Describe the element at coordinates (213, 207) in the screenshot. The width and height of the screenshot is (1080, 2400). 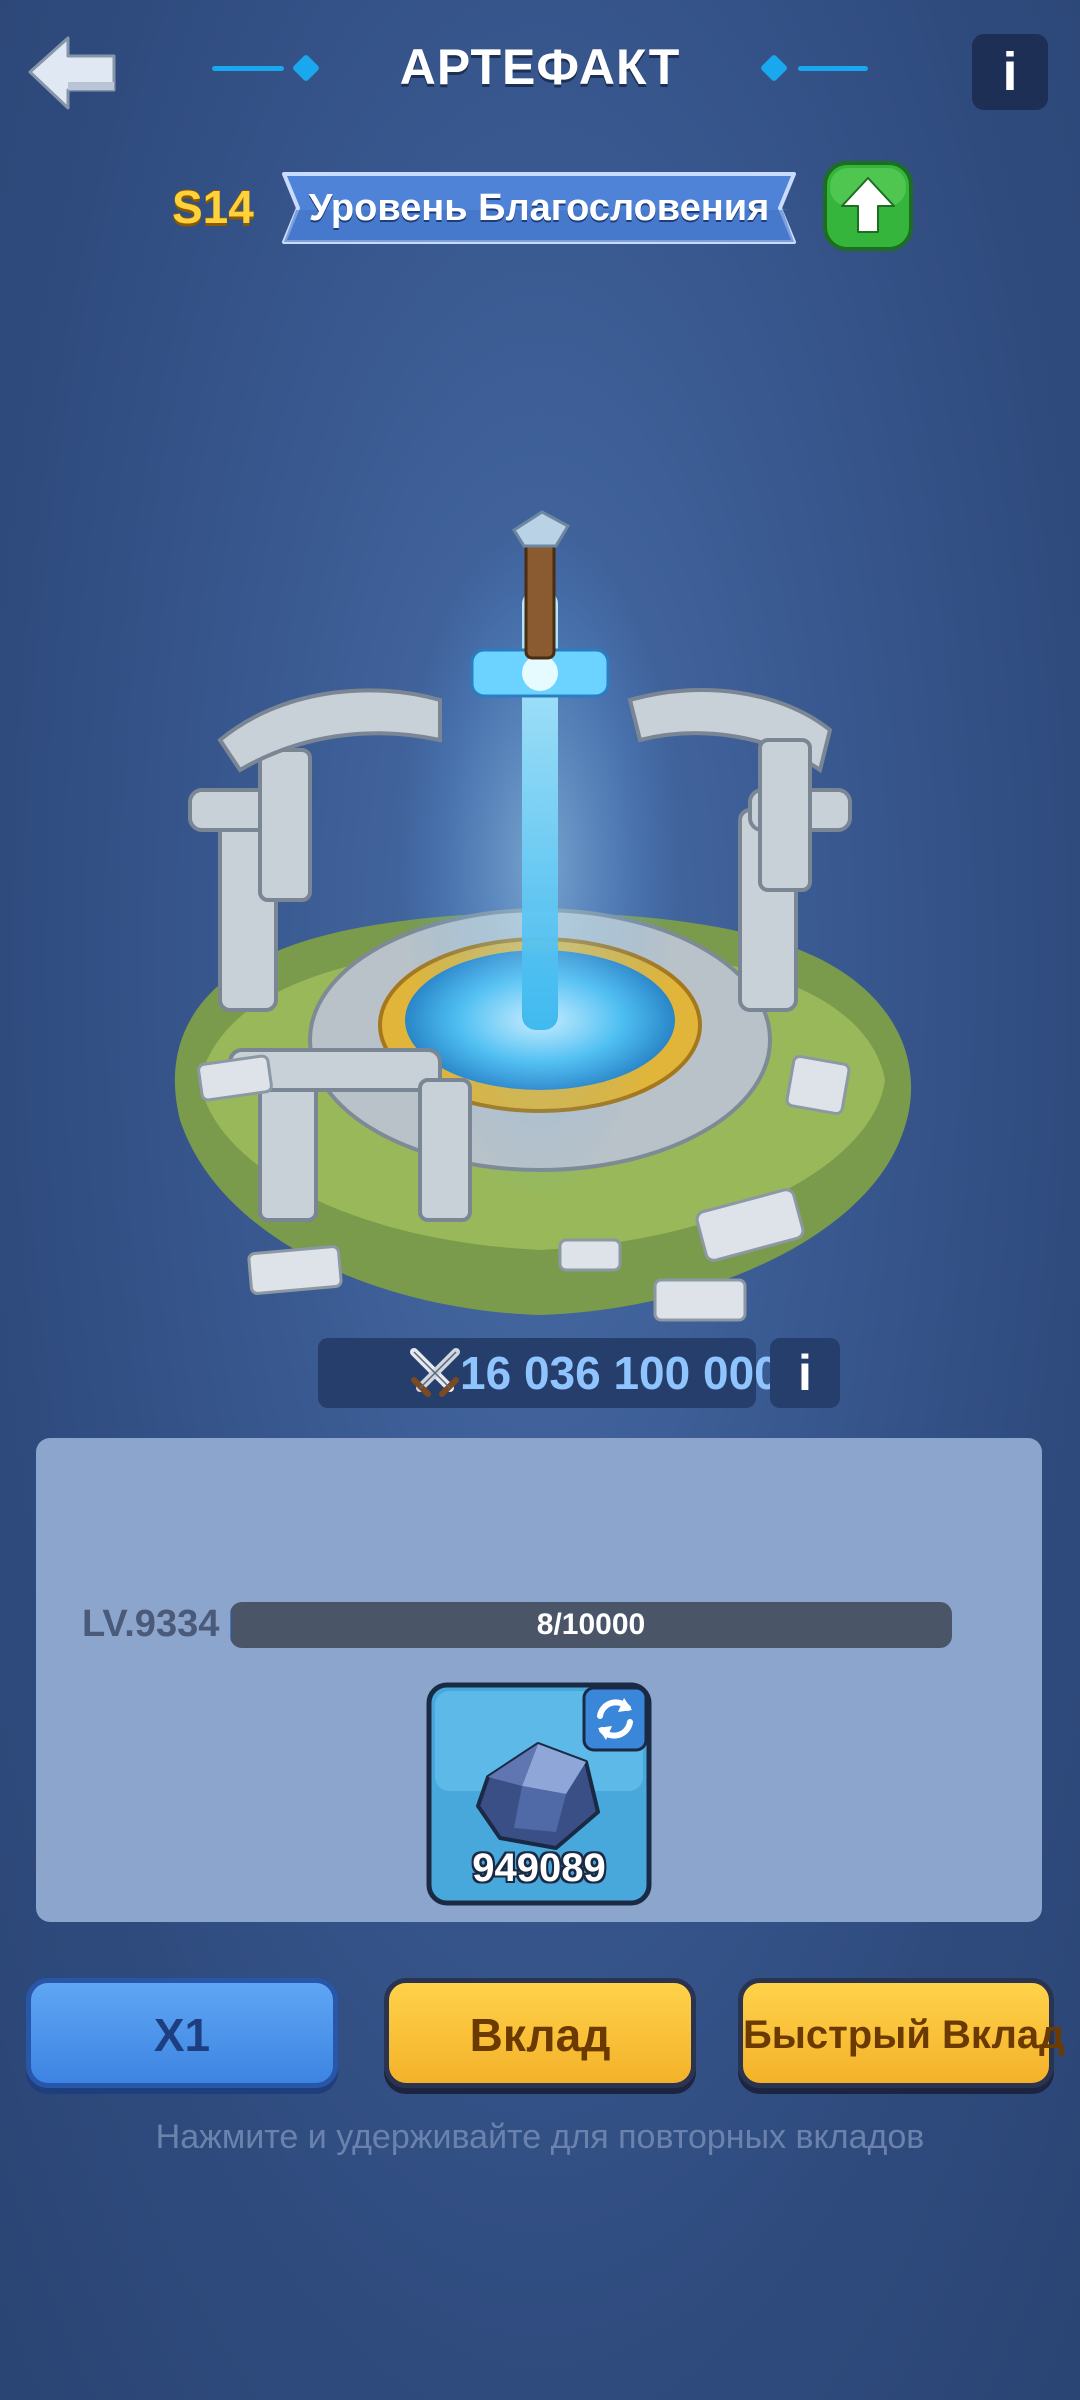
I see `season-label: S14` at that location.